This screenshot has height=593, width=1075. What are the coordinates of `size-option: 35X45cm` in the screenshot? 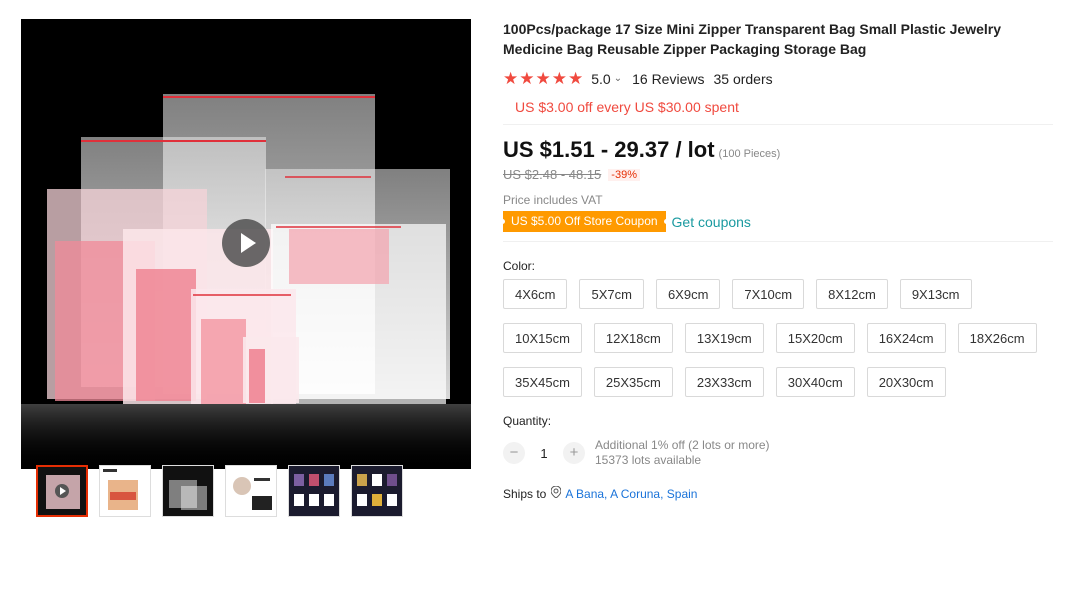 It's located at (542, 382).